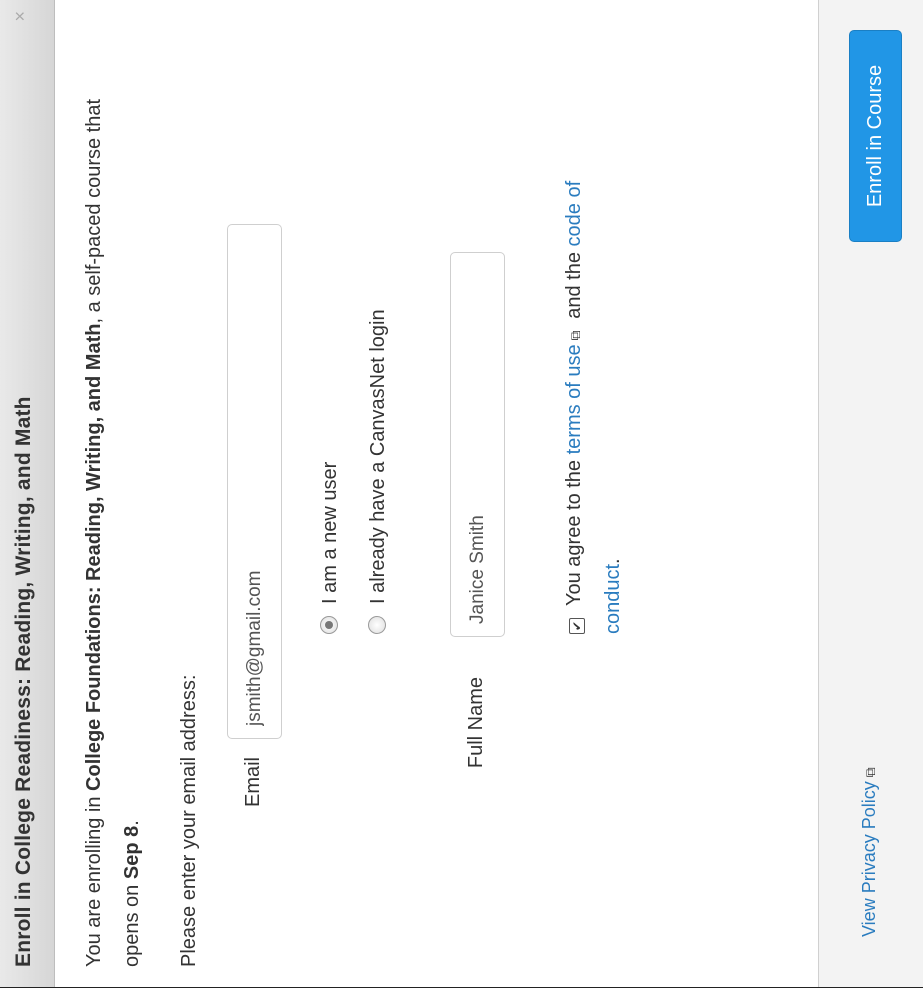  What do you see at coordinates (574, 285) in the screenshot?
I see `agree-middle: and the` at bounding box center [574, 285].